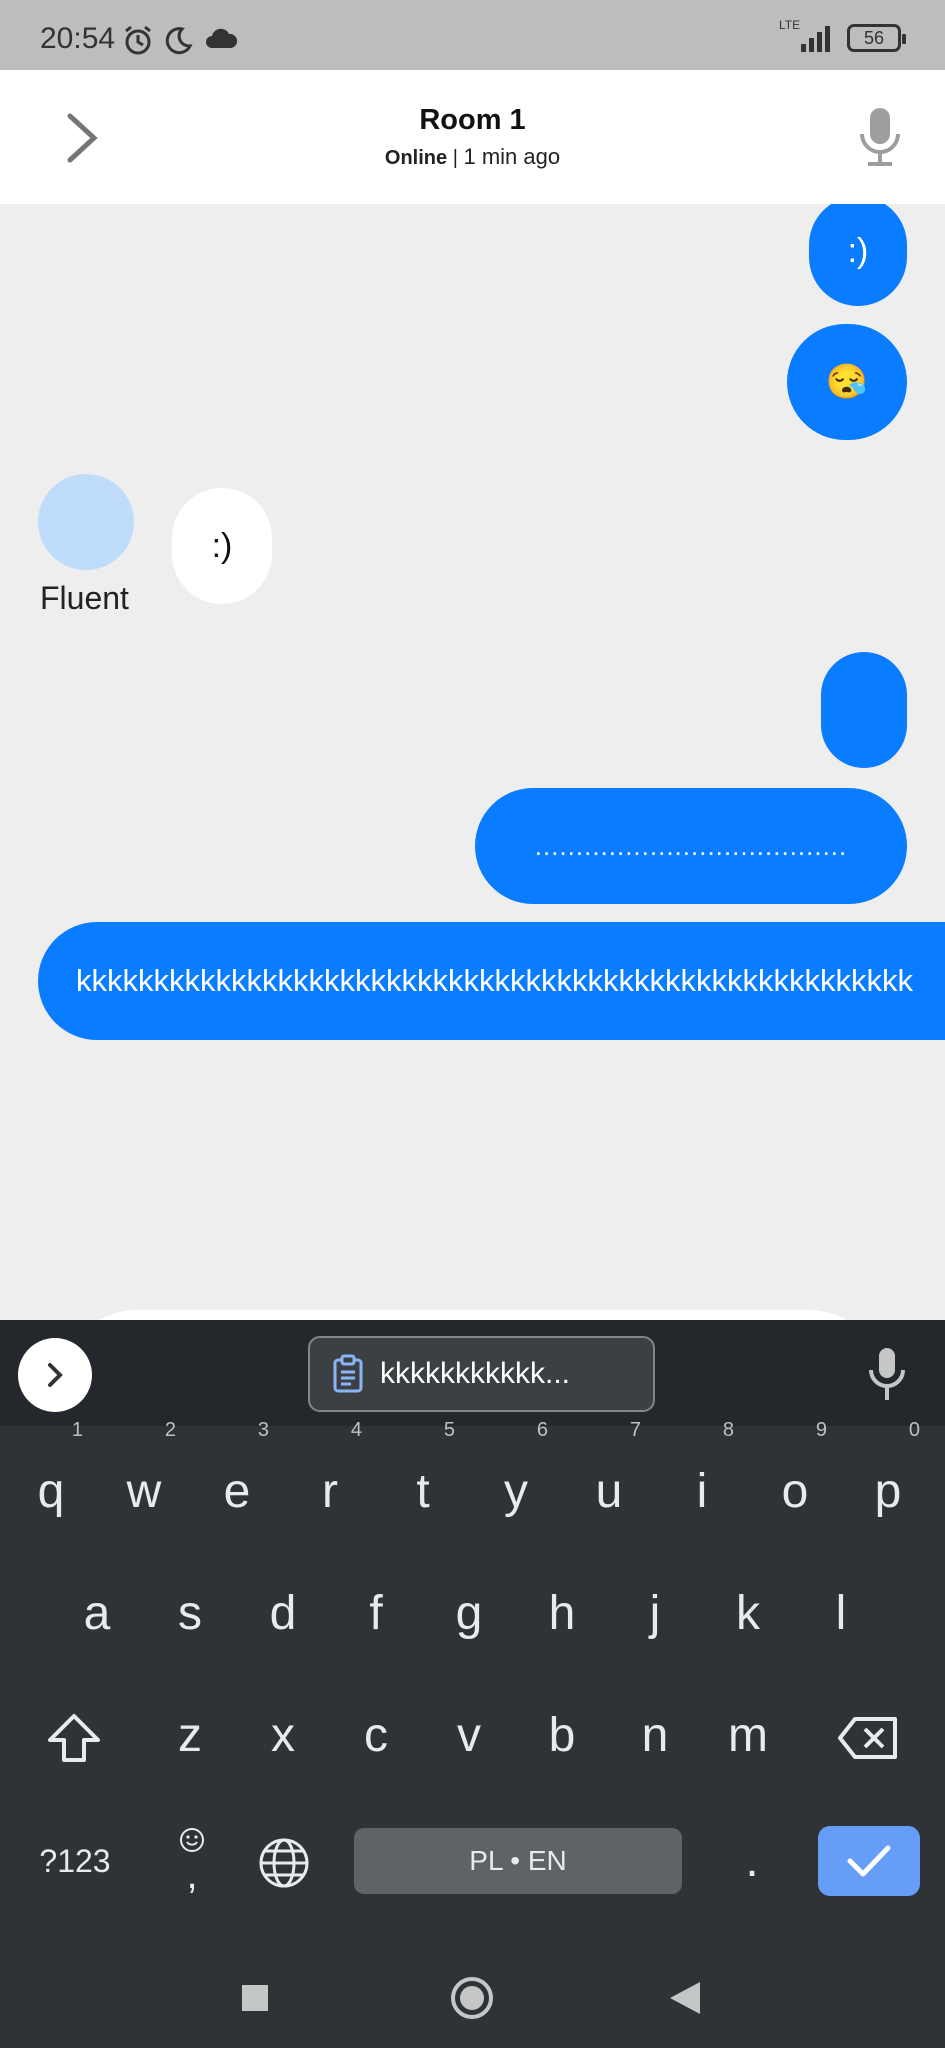  I want to click on signal-icon, so click(815, 39).